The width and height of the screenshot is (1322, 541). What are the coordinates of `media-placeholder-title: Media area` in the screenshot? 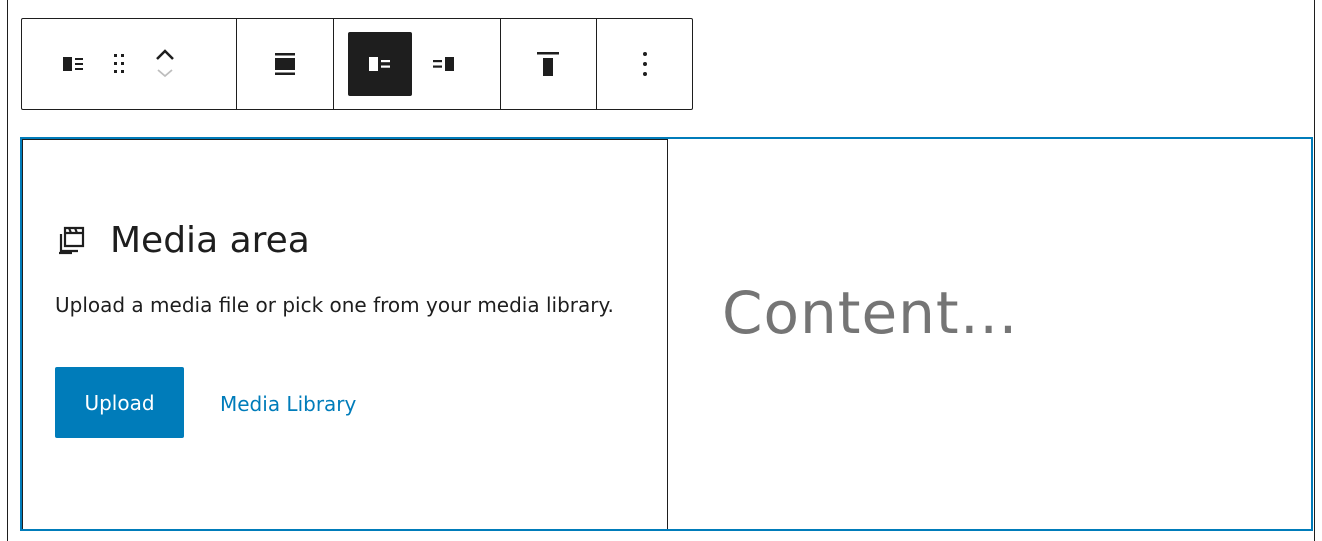 It's located at (210, 240).